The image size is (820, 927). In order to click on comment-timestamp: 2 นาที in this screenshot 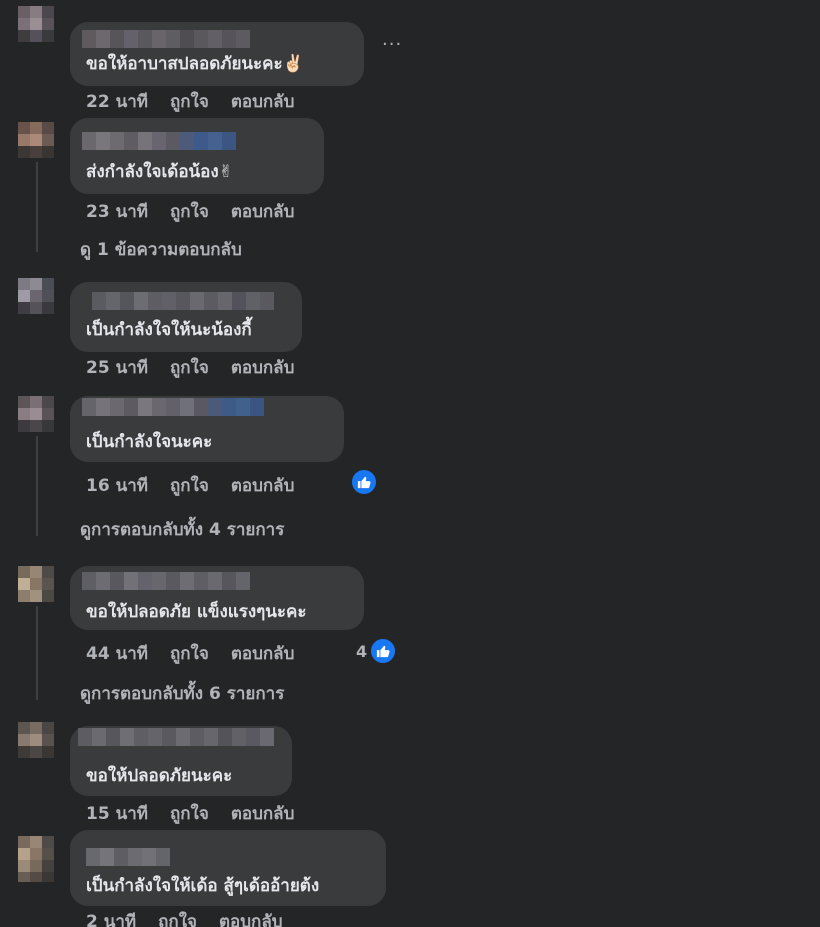, I will do `click(111, 917)`.